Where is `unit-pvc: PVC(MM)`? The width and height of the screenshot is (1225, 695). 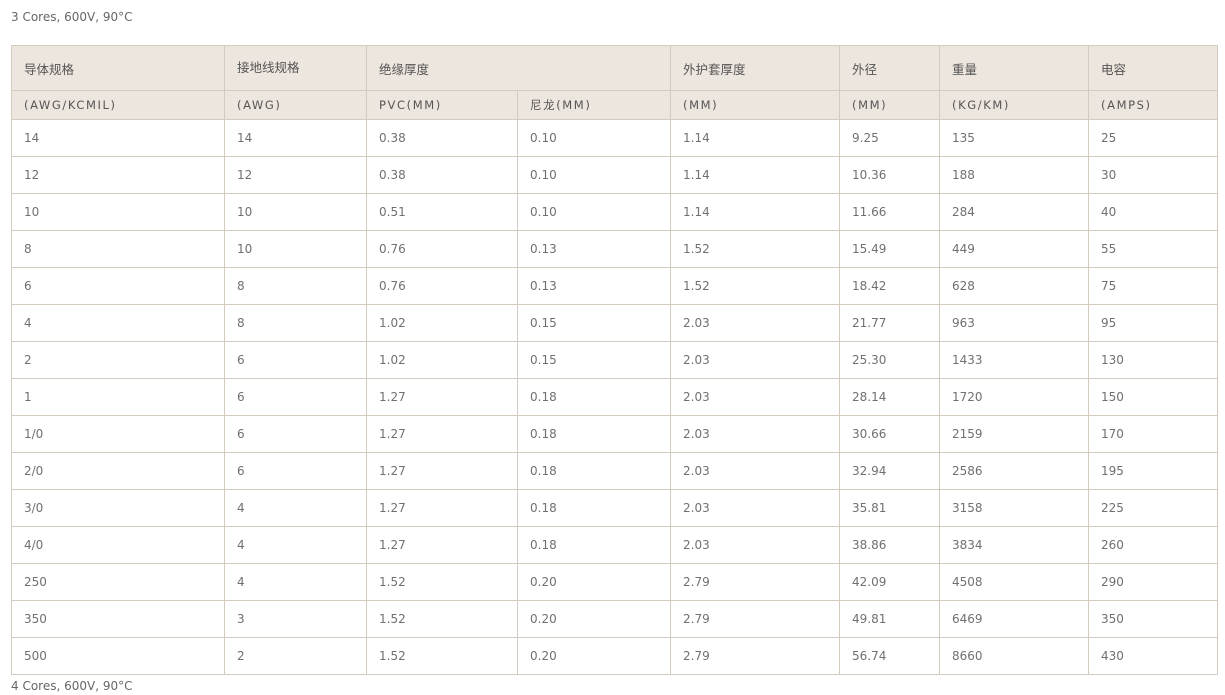 unit-pvc: PVC(MM) is located at coordinates (442, 105).